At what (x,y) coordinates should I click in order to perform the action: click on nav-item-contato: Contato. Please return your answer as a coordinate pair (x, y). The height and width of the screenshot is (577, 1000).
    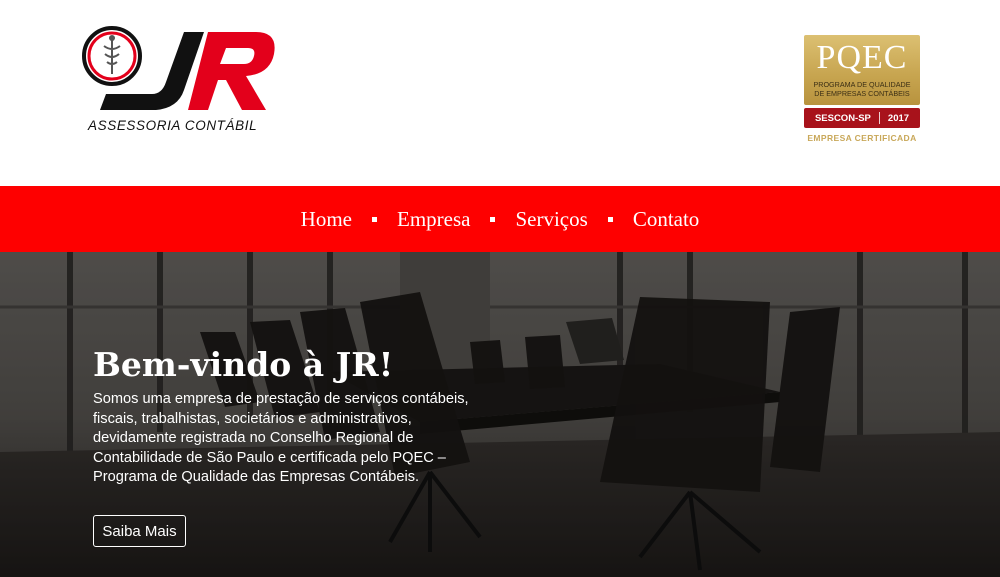
    Looking at the image, I should click on (666, 219).